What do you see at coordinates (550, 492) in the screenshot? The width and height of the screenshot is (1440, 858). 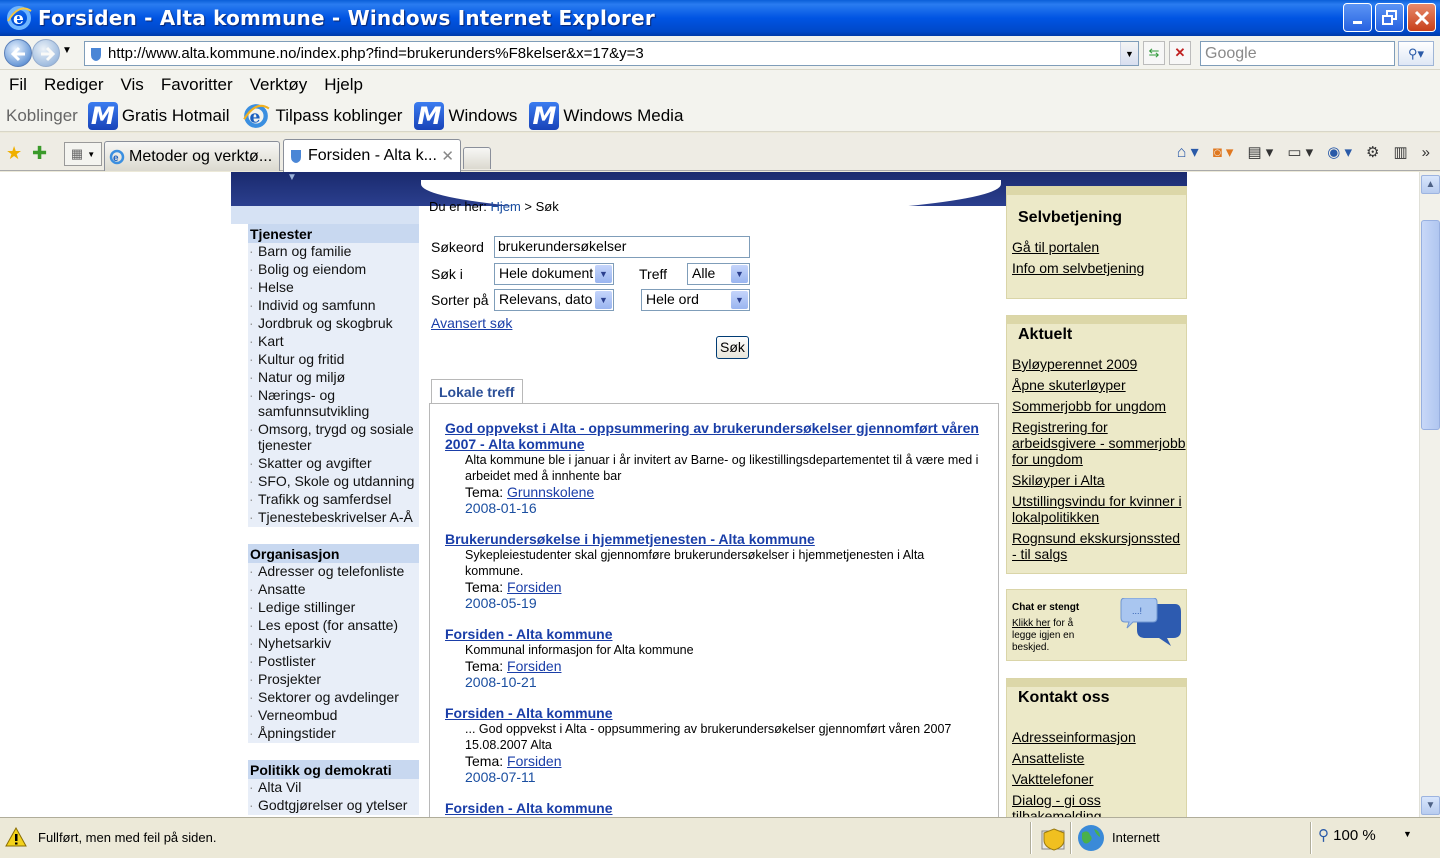 I see `result-topic-link: Grunnskolene` at bounding box center [550, 492].